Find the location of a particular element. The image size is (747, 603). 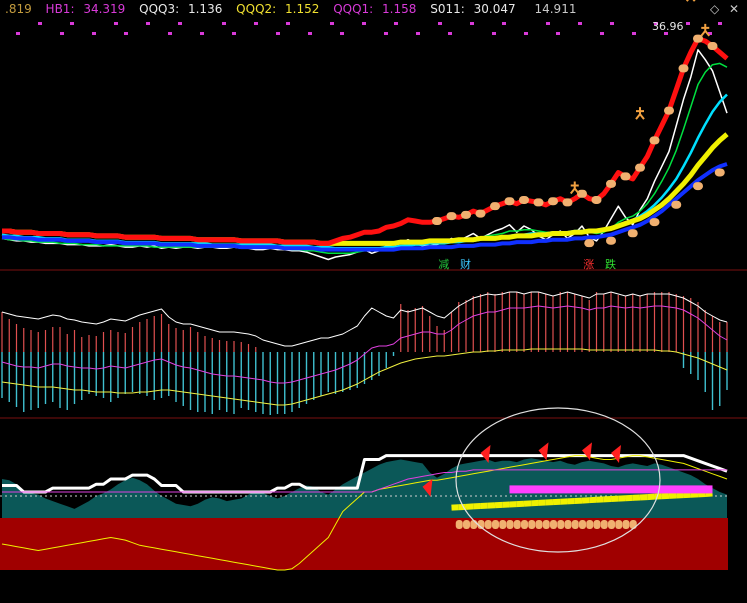

signal-label: 财 is located at coordinates (465, 264).